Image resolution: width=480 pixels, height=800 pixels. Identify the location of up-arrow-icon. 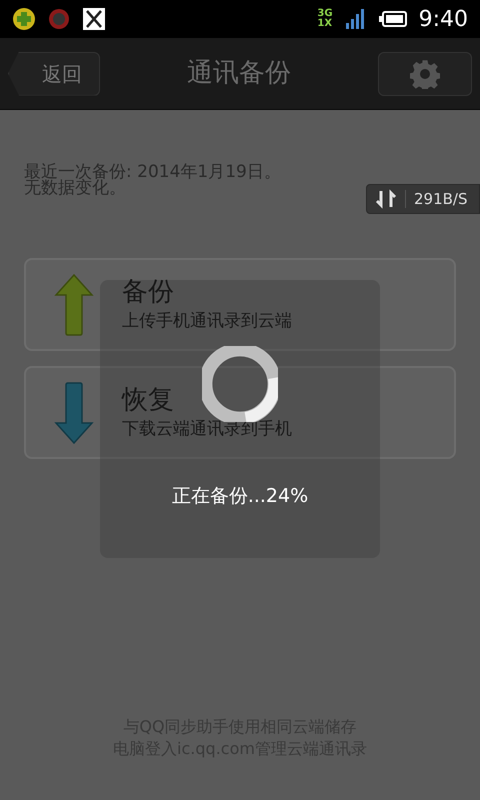
(74, 304).